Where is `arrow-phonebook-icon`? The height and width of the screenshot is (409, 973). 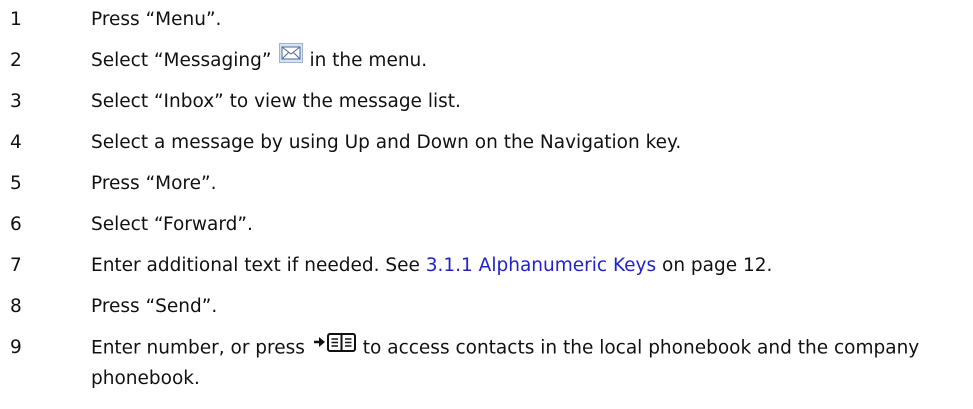 arrow-phonebook-icon is located at coordinates (335, 346).